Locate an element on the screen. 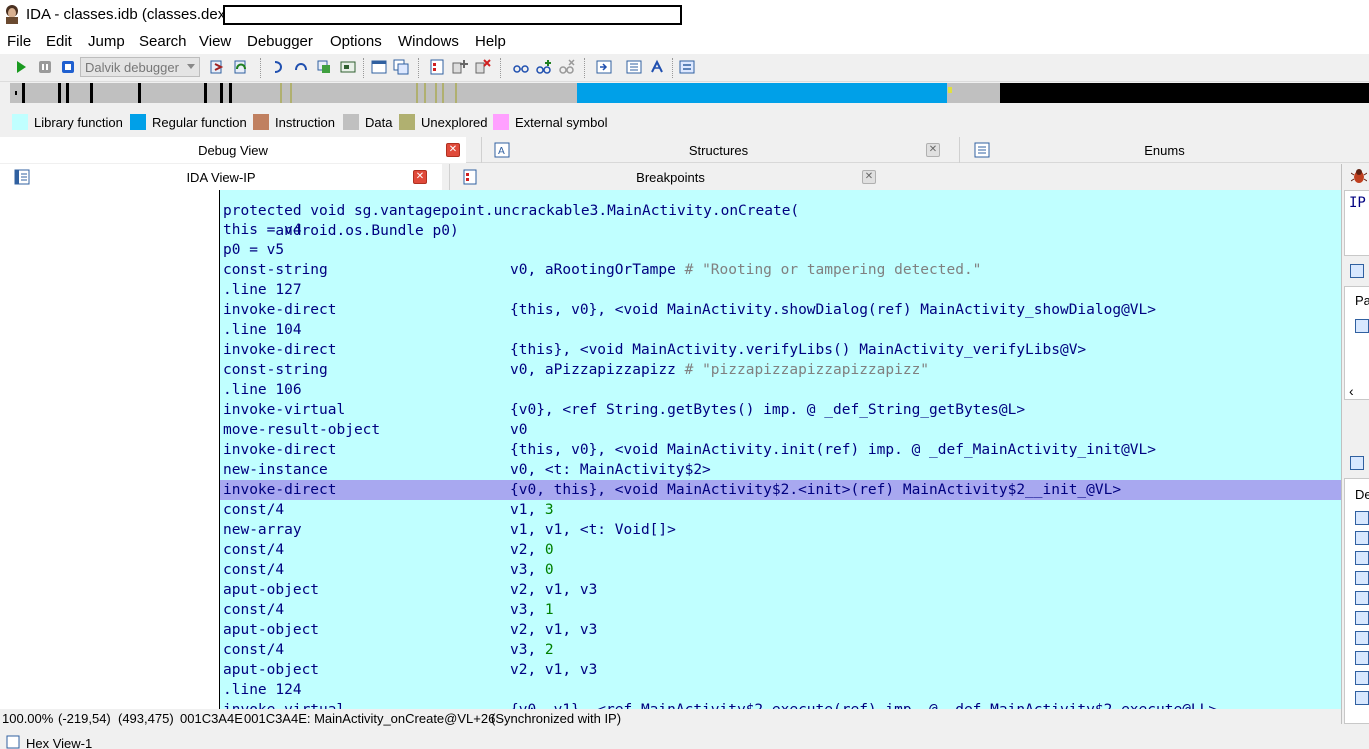 The width and height of the screenshot is (1369, 749). step-into-nav-button is located at coordinates (279, 67).